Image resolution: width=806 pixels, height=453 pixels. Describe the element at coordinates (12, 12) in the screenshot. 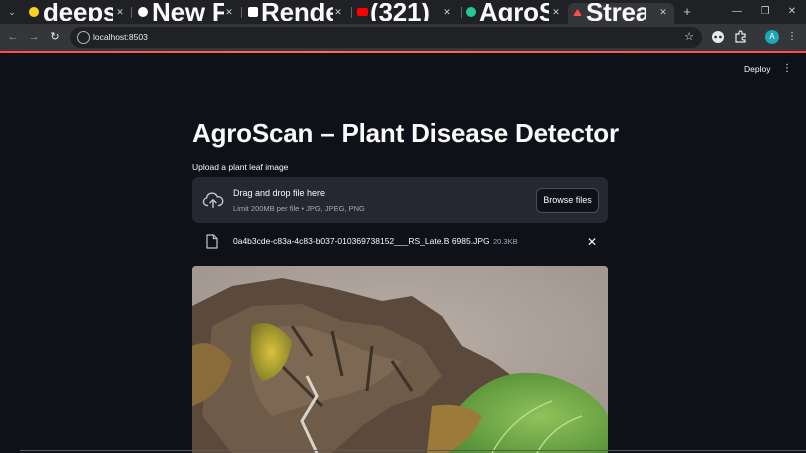

I see `tab-search-icon: ⌄` at that location.